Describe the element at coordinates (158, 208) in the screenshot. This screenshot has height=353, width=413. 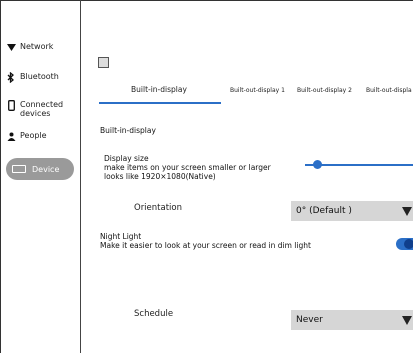
I see `orientation-label: Orientation` at that location.